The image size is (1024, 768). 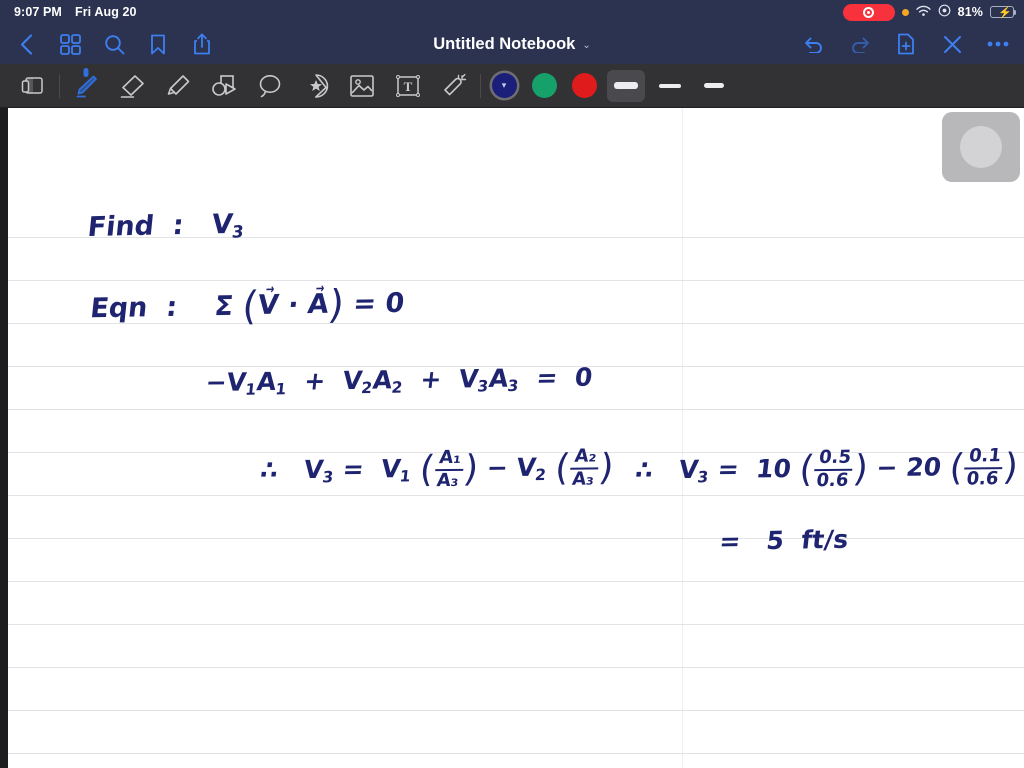 I want to click on grid-view-icon, so click(x=70, y=44).